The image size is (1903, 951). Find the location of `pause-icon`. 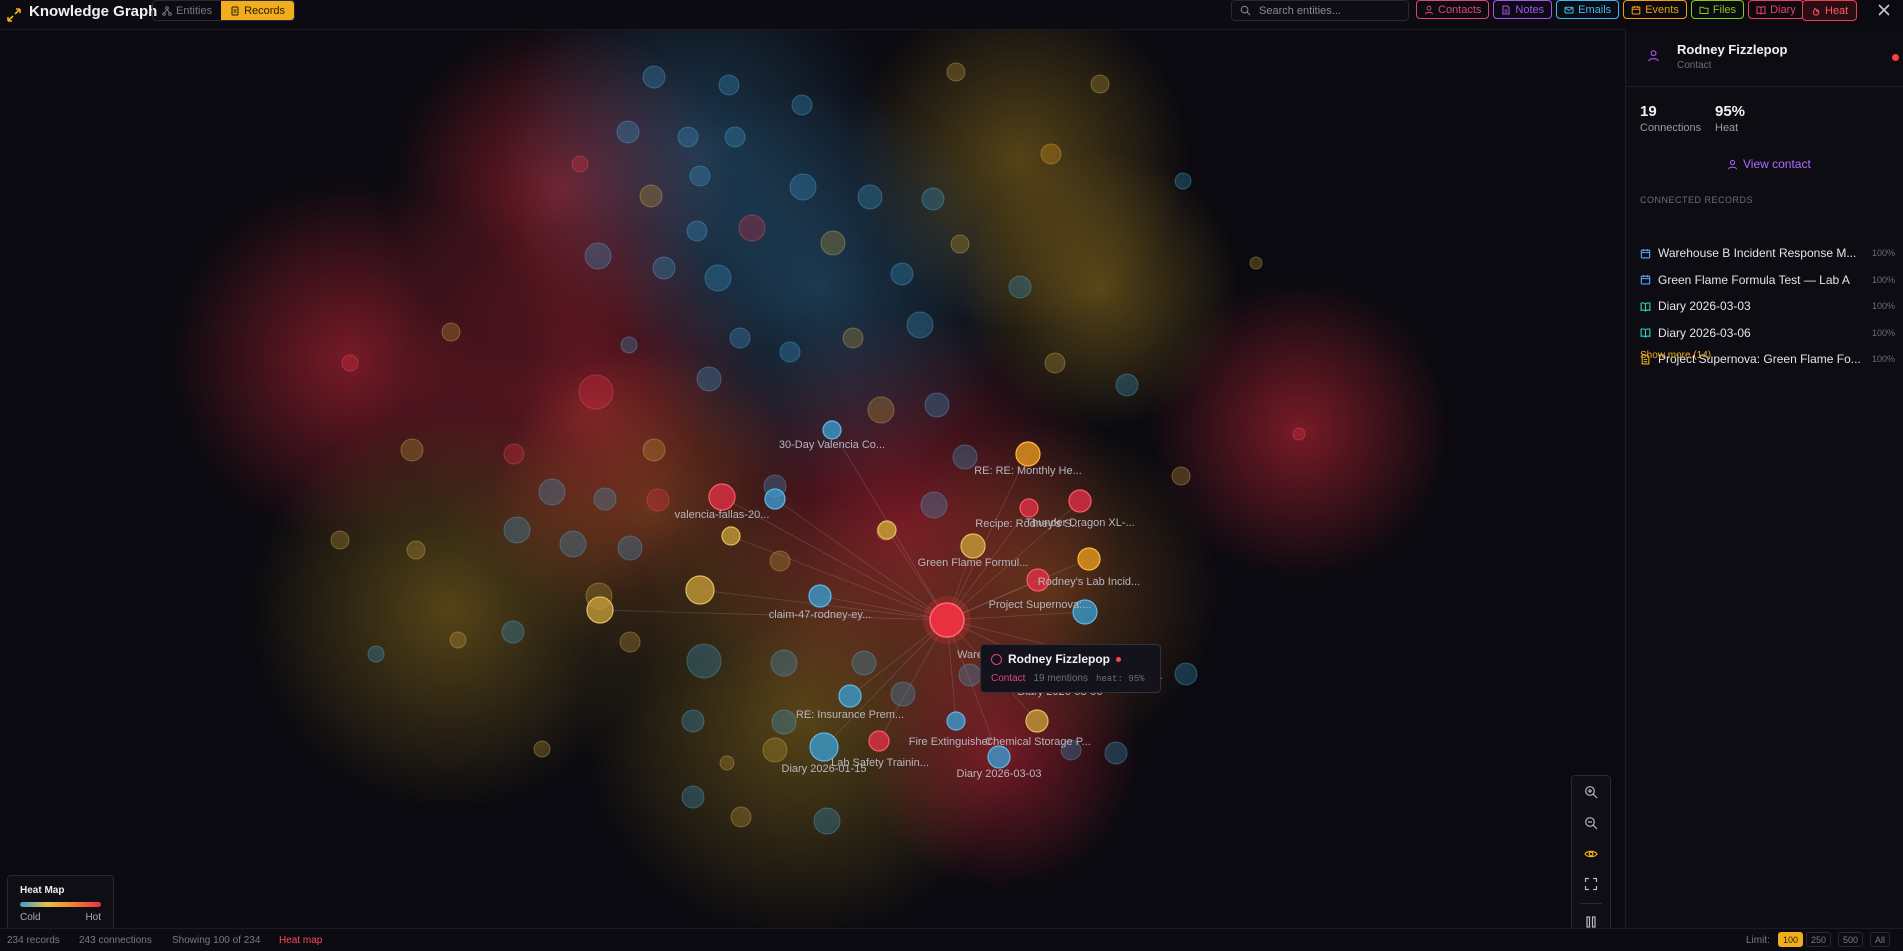

pause-icon is located at coordinates (1591, 921).